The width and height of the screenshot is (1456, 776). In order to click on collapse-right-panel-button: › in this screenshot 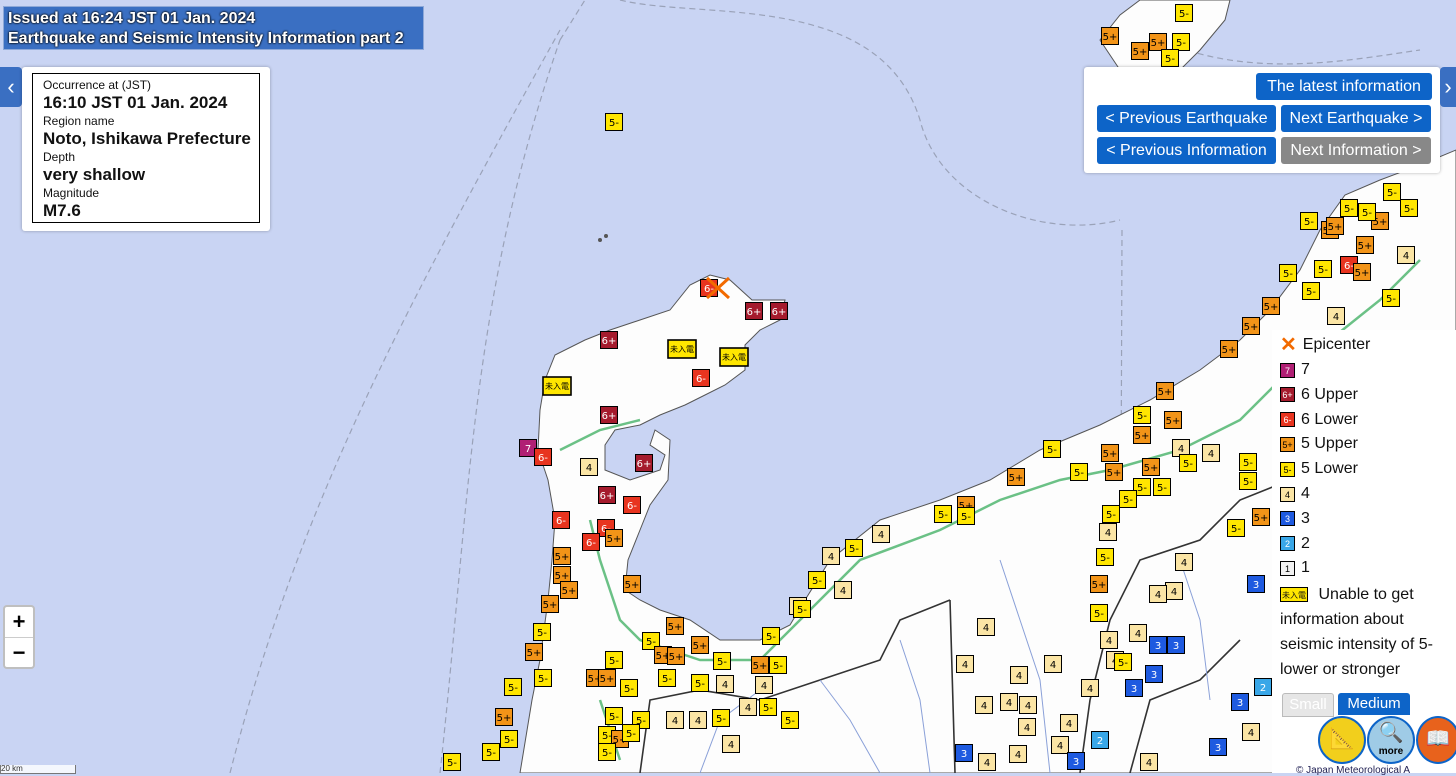, I will do `click(1448, 87)`.